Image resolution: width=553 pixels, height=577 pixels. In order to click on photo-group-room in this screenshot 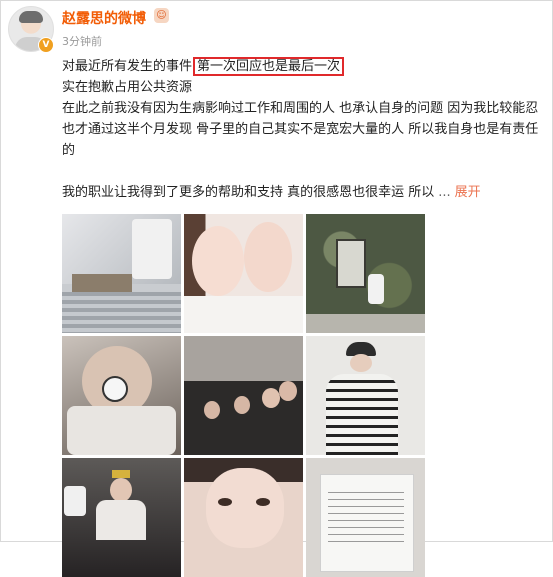, I will do `click(243, 395)`.